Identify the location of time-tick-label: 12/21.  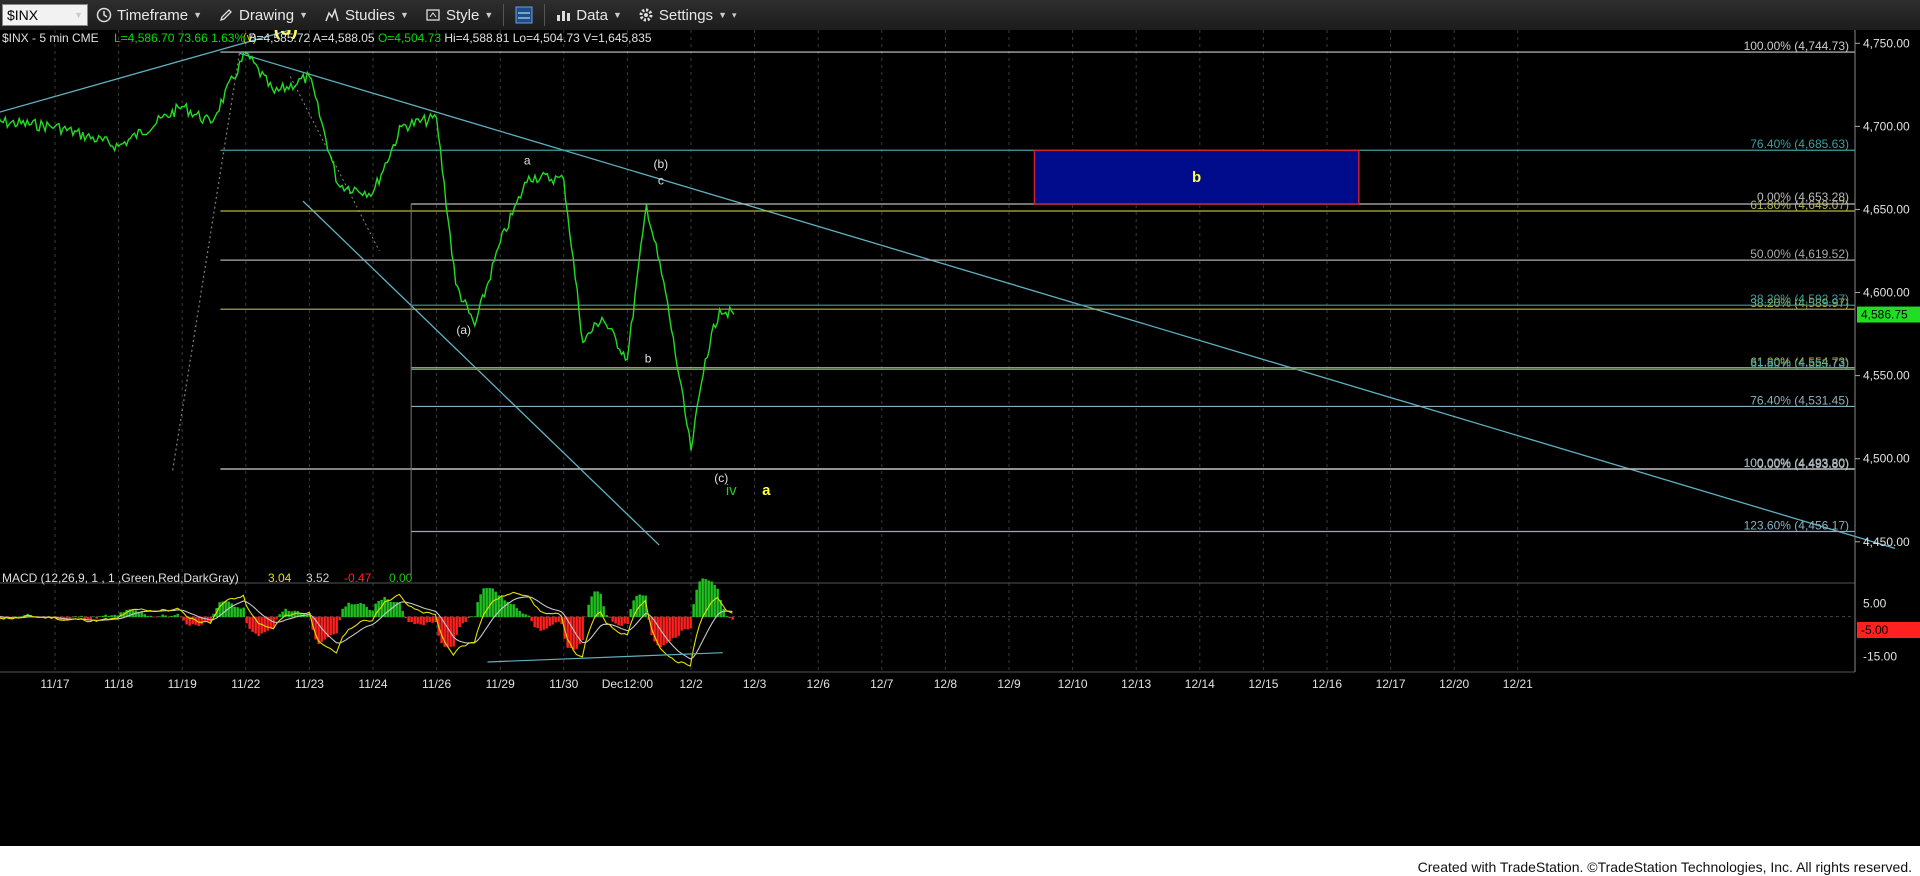
(1518, 684).